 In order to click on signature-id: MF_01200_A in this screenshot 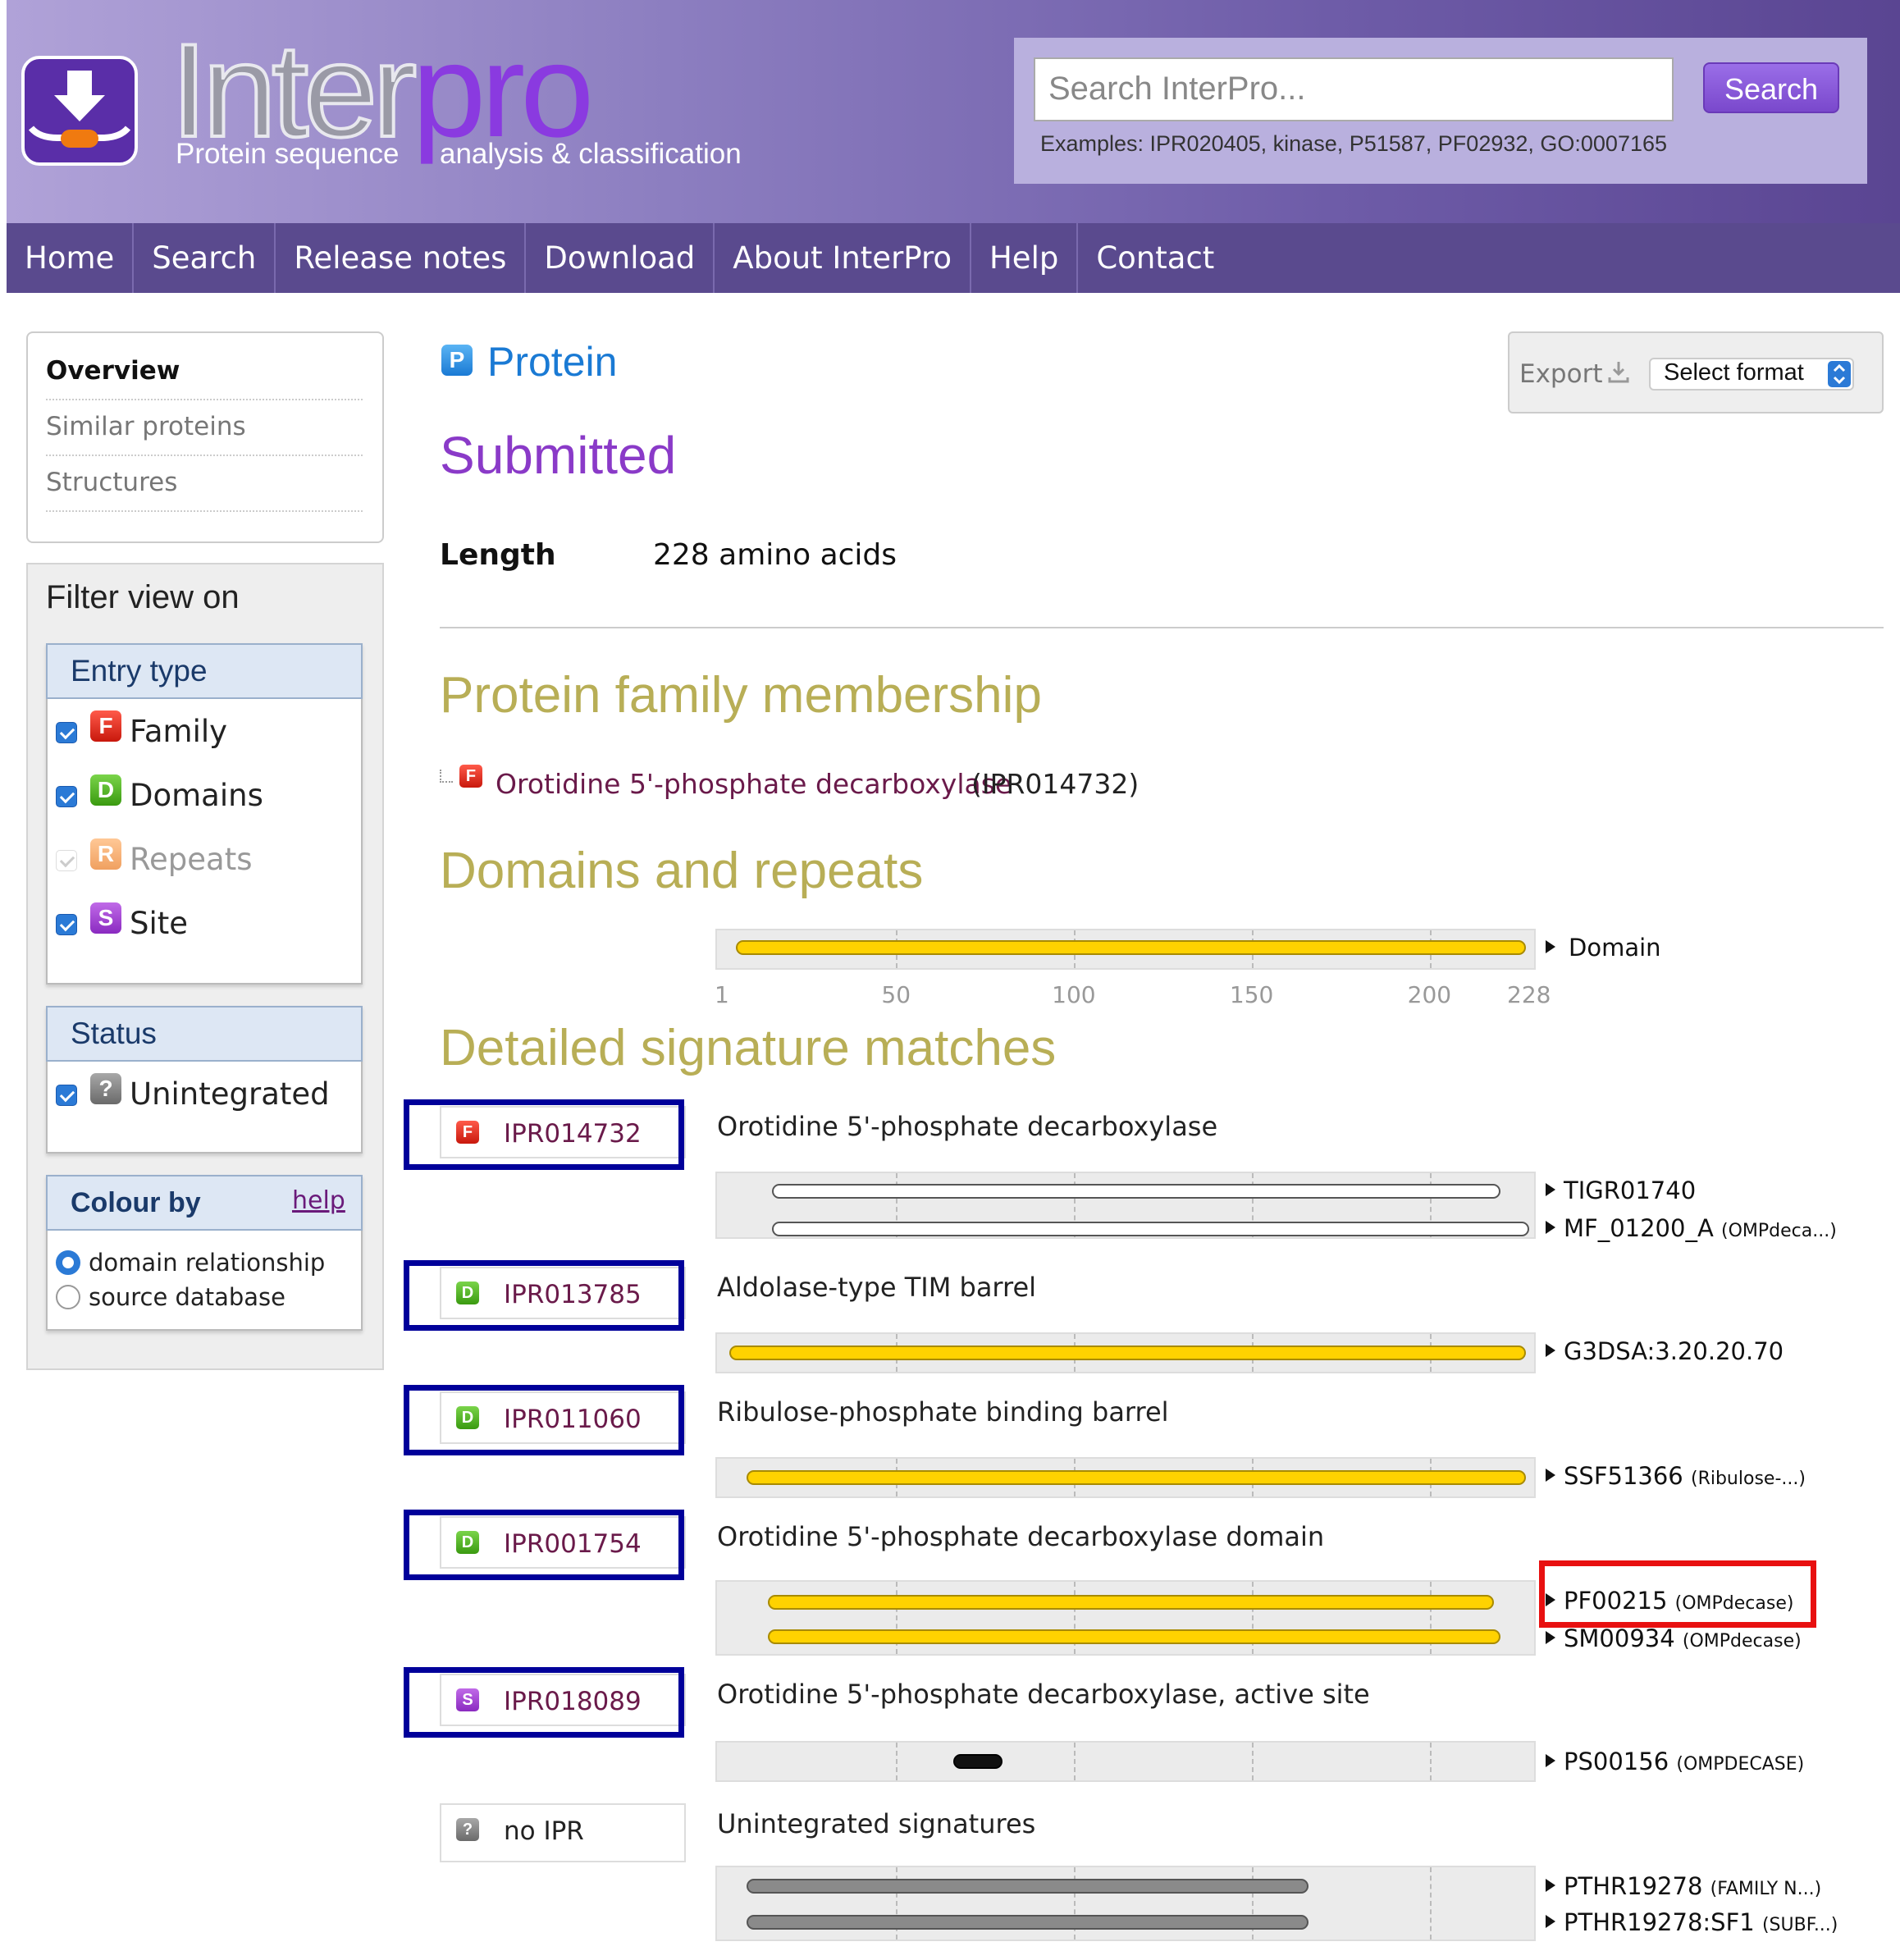, I will do `click(1639, 1228)`.